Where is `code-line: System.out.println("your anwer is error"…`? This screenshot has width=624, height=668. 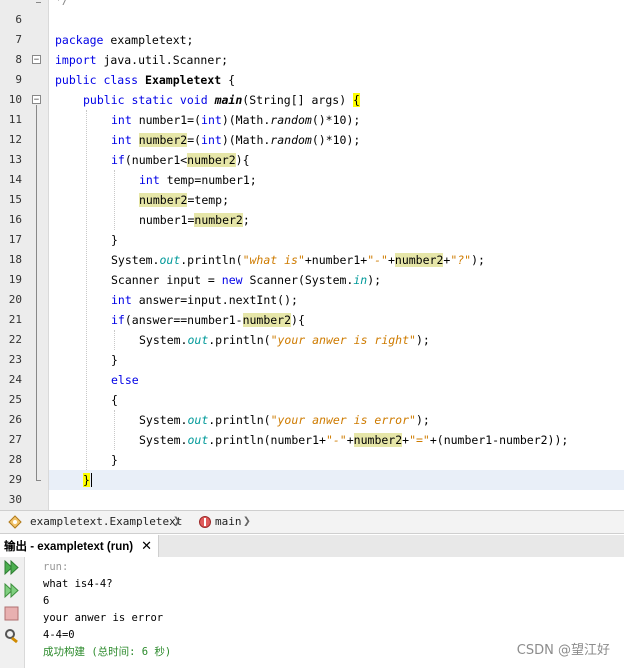 code-line: System.out.println("your anwer is error"… is located at coordinates (284, 420).